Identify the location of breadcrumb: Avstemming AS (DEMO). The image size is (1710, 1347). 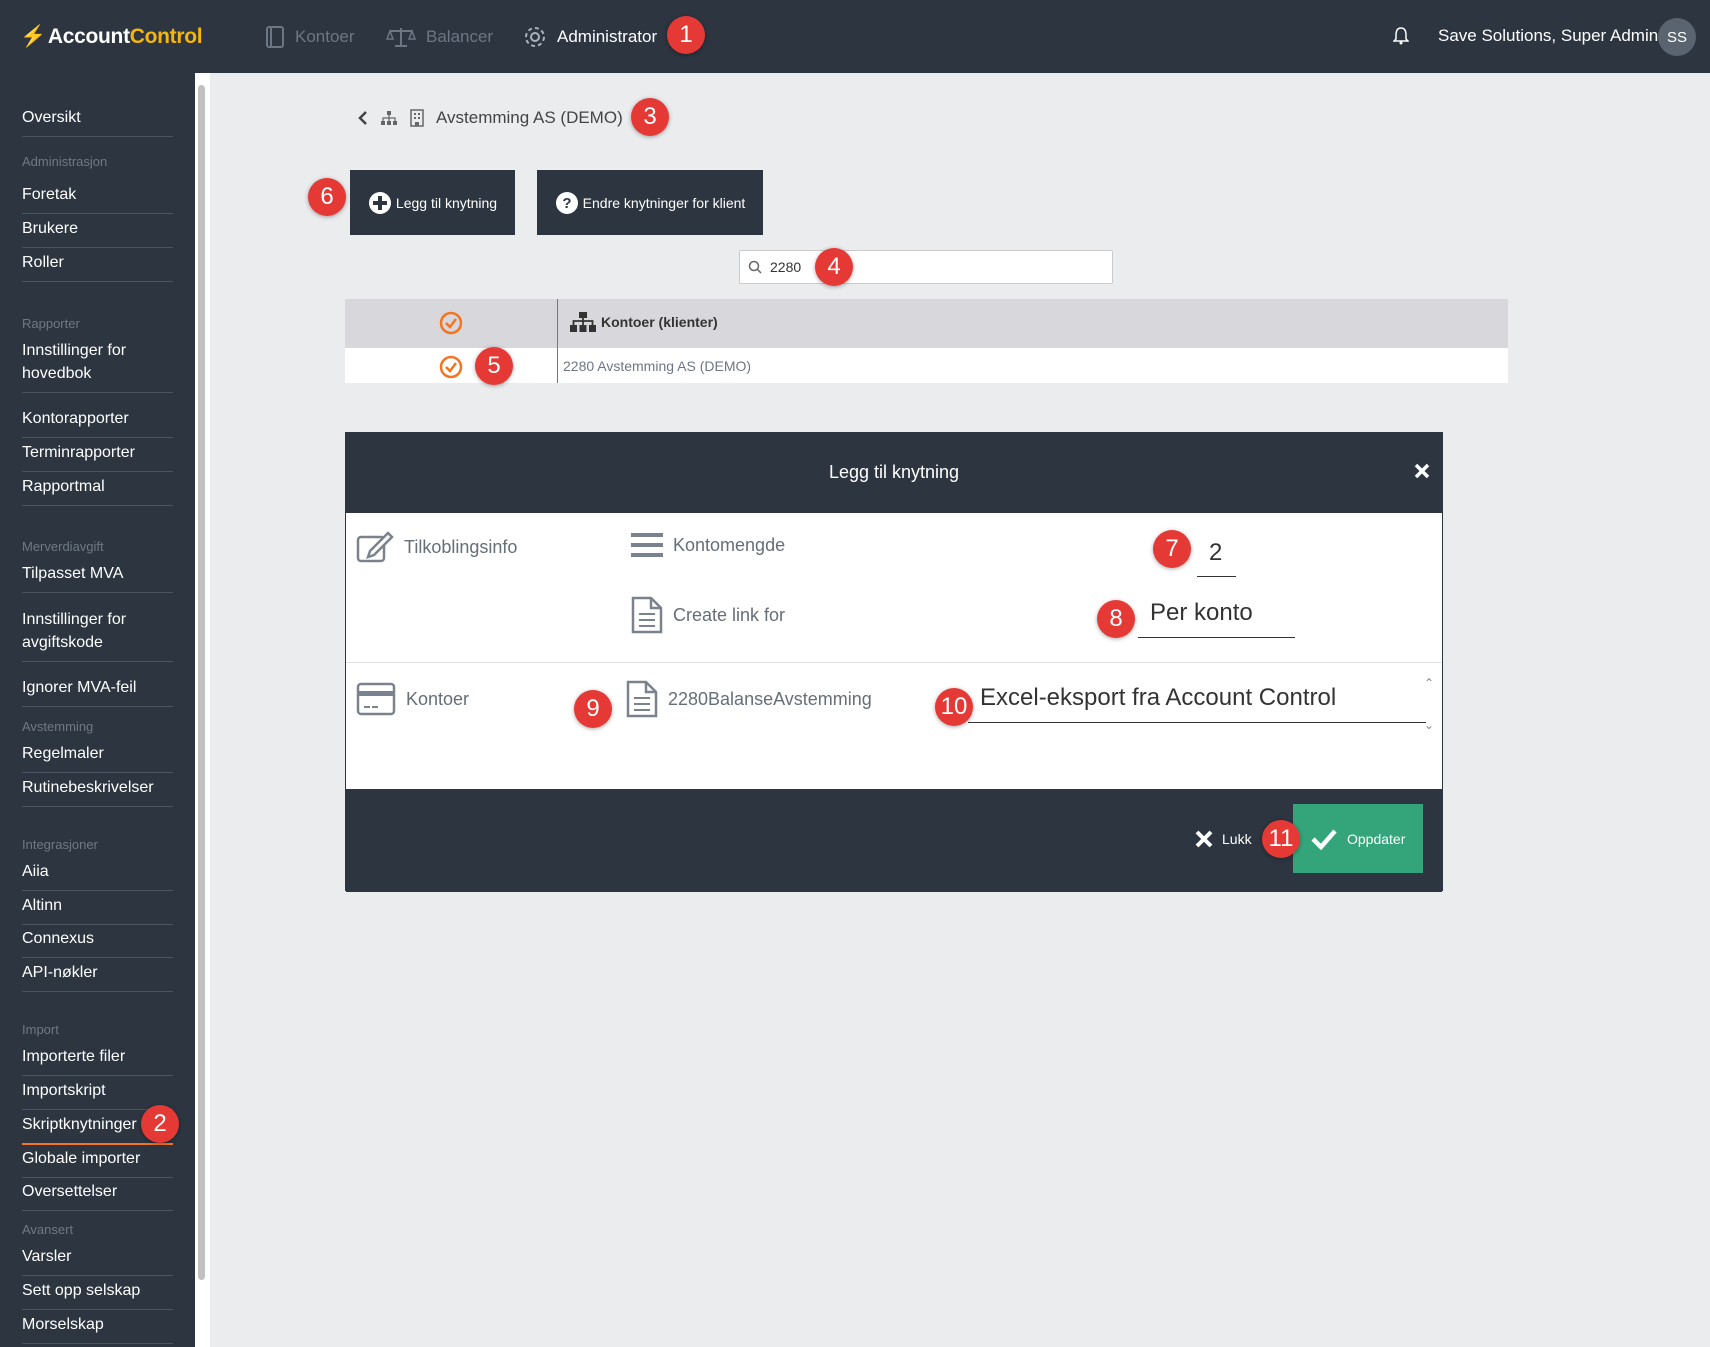
(490, 118).